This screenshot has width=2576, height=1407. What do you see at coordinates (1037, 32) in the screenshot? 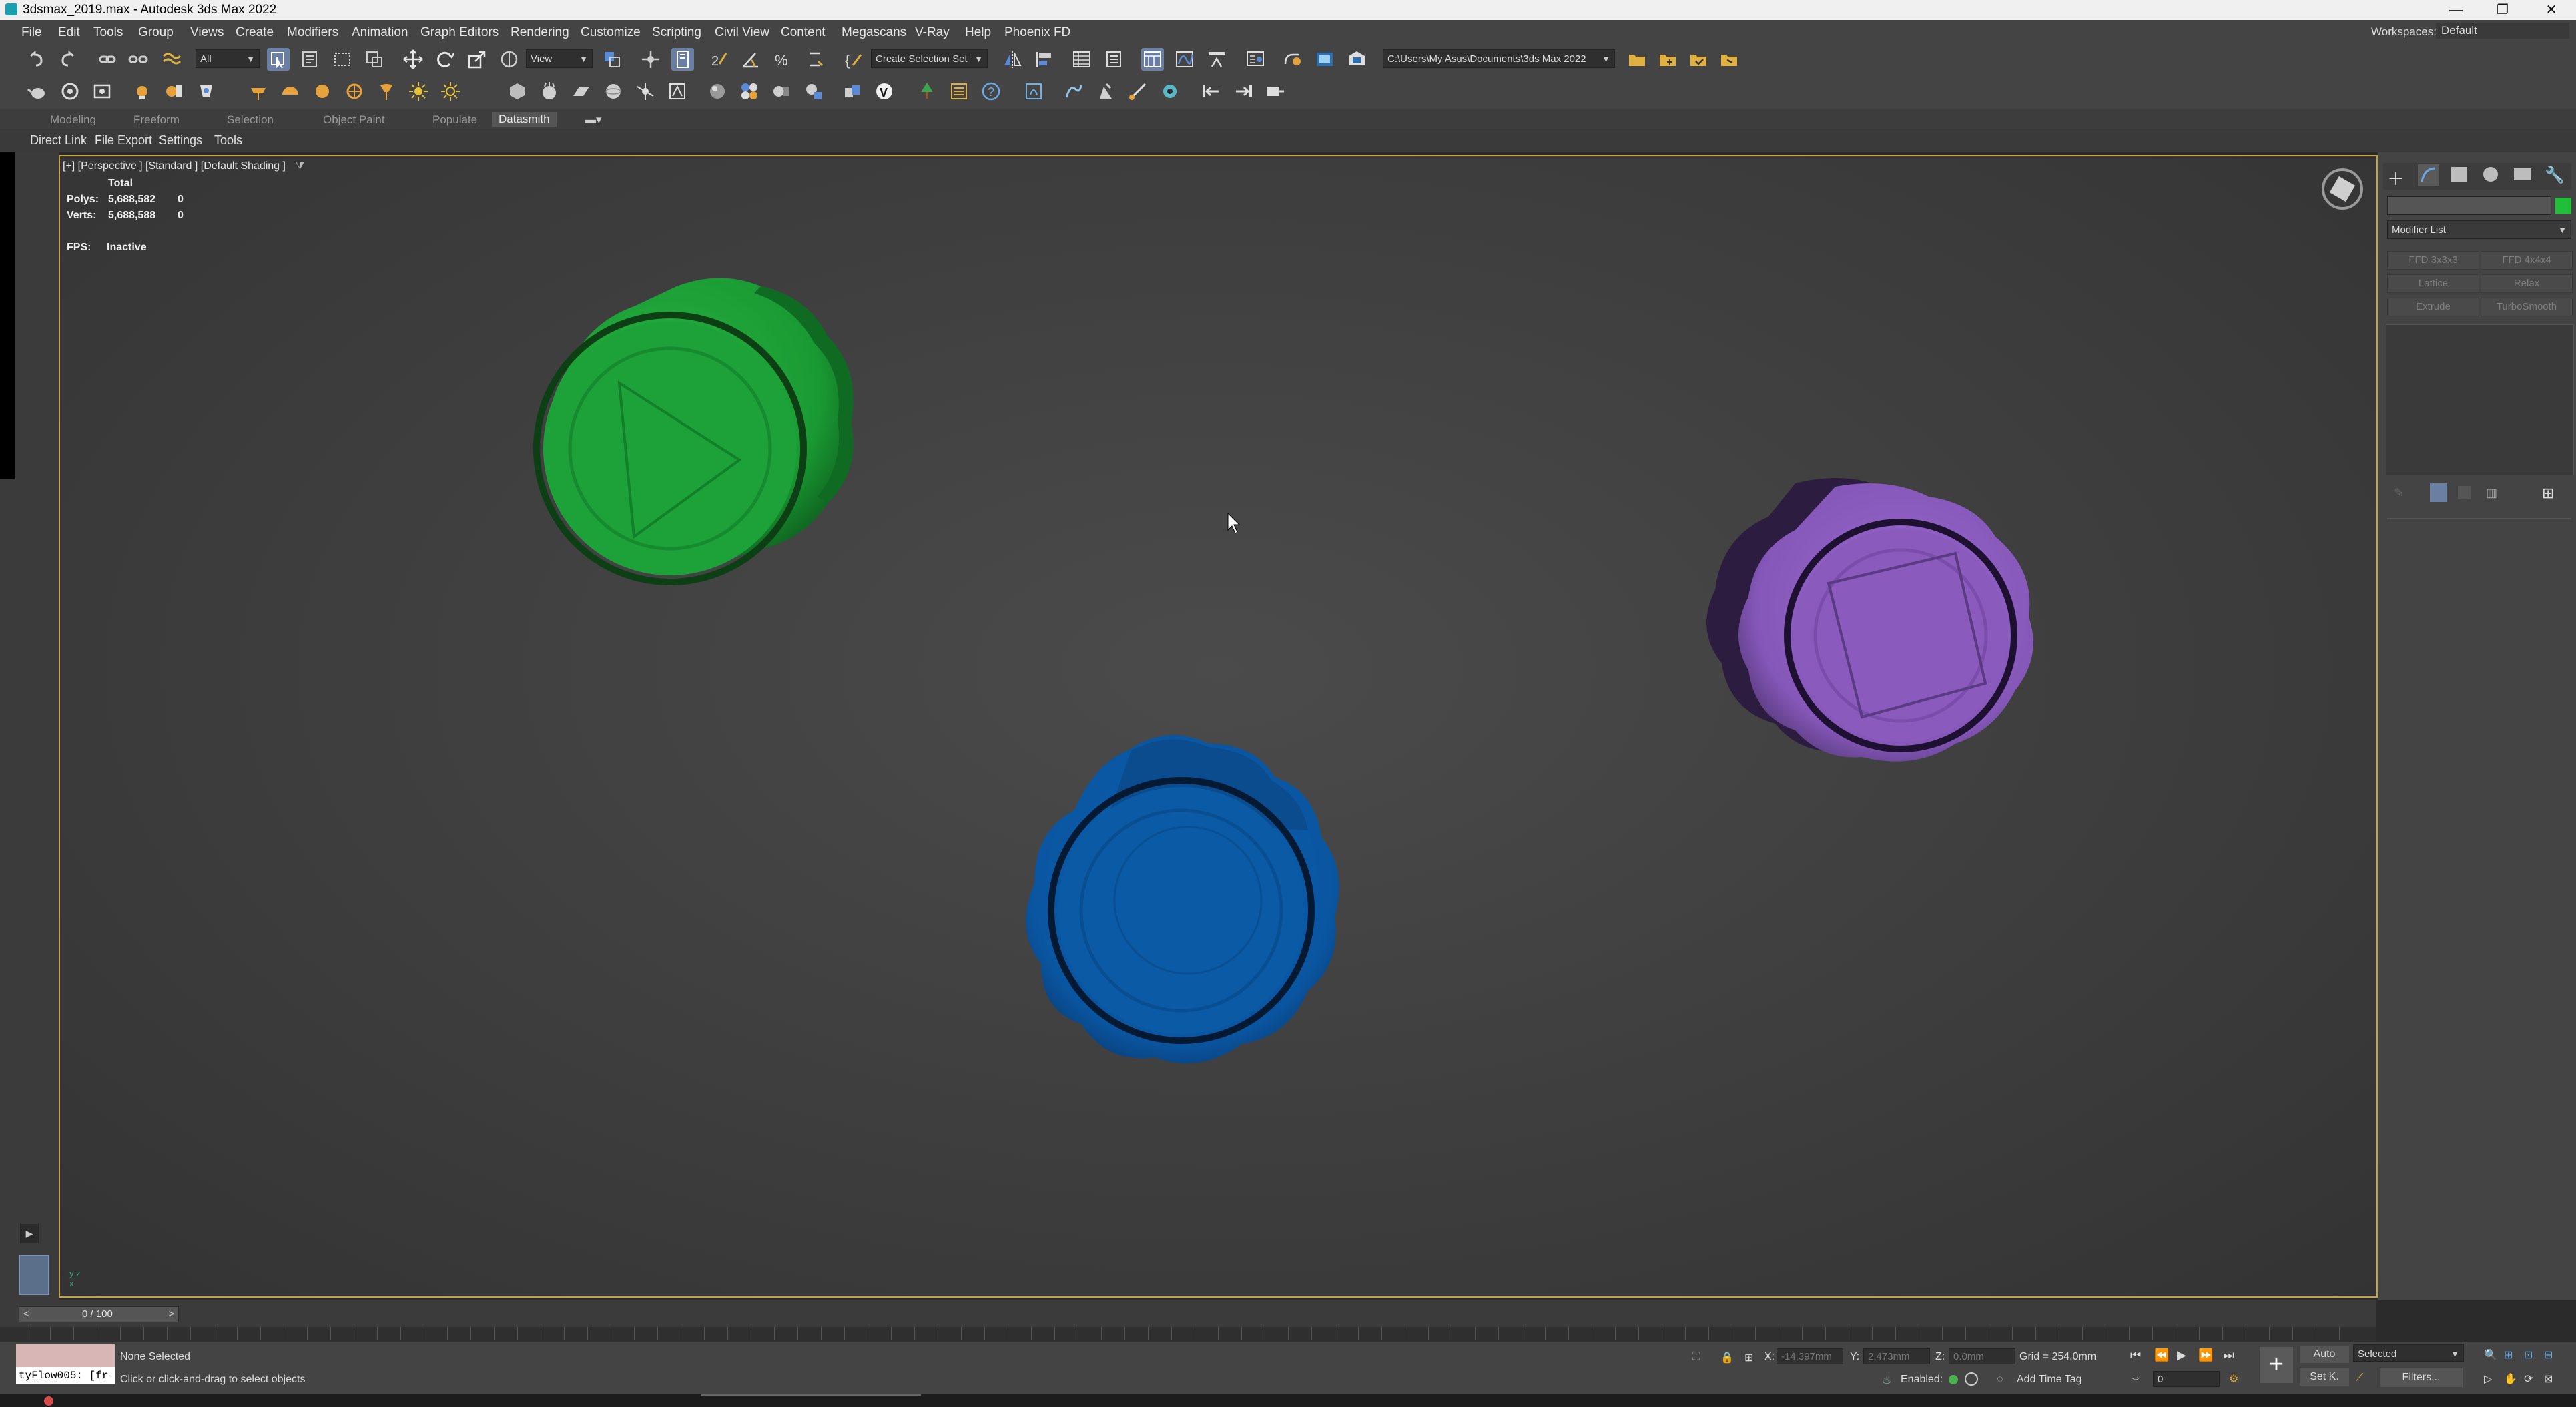
I see `menu-phoenix-fd: Phoenix FD` at bounding box center [1037, 32].